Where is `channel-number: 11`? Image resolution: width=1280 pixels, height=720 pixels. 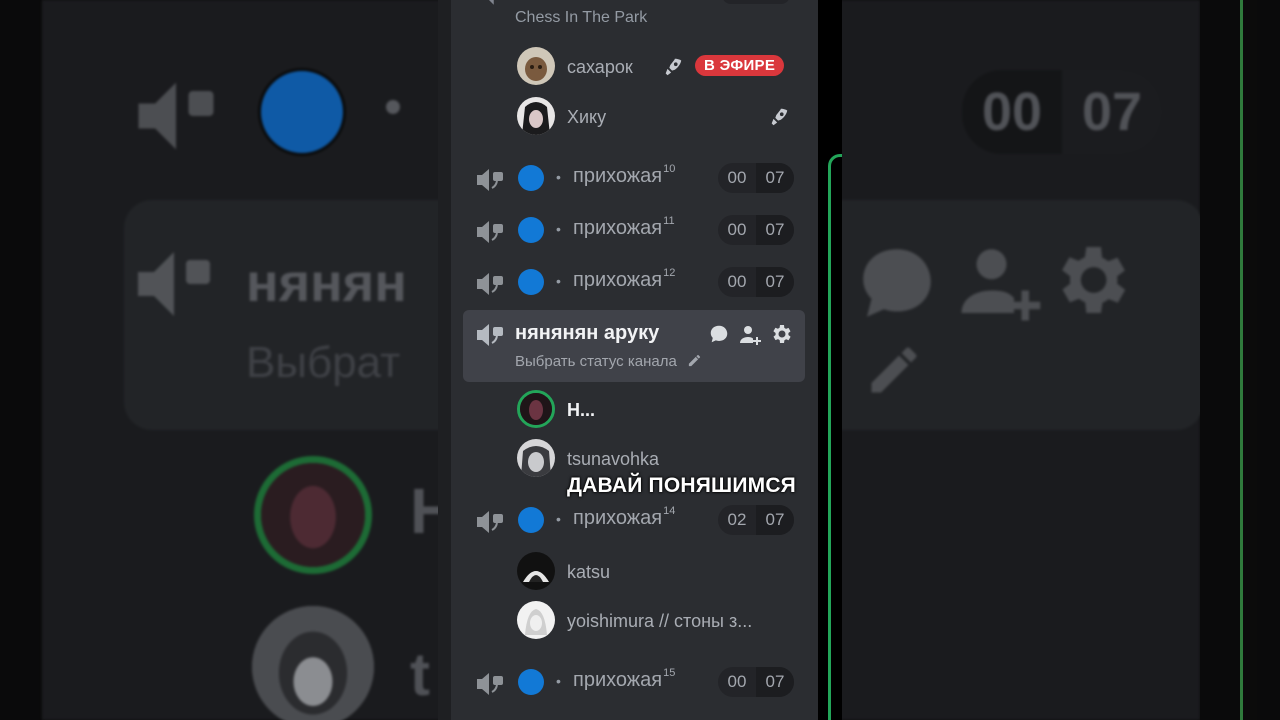 channel-number: 11 is located at coordinates (669, 221).